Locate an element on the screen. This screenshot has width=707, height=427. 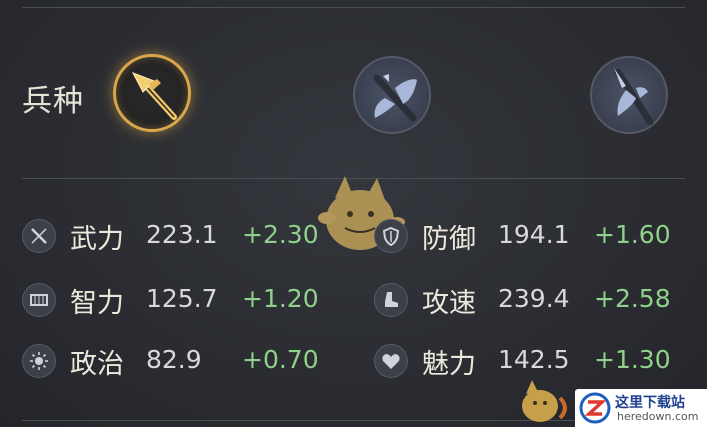
troop-option-halberd is located at coordinates (629, 95).